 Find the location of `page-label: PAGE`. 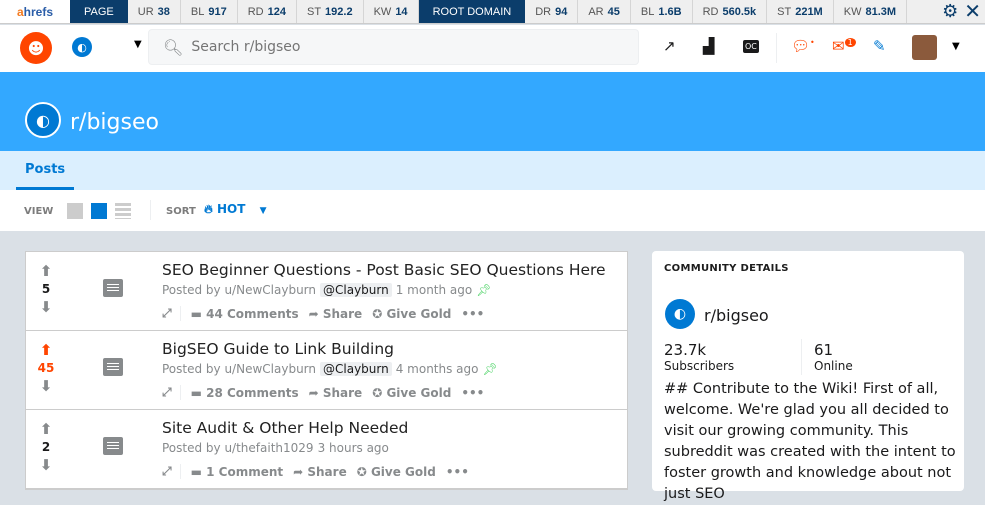

page-label: PAGE is located at coordinates (99, 11).